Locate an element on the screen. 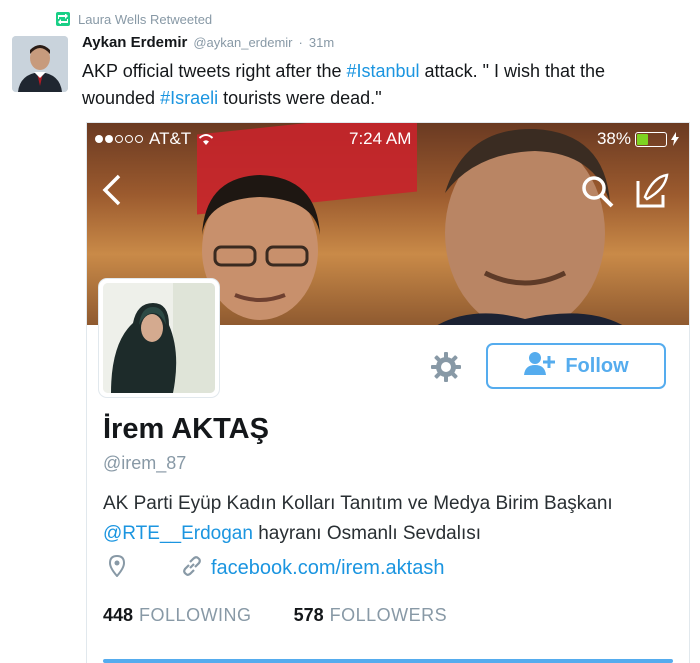  charging-icon is located at coordinates (675, 139).